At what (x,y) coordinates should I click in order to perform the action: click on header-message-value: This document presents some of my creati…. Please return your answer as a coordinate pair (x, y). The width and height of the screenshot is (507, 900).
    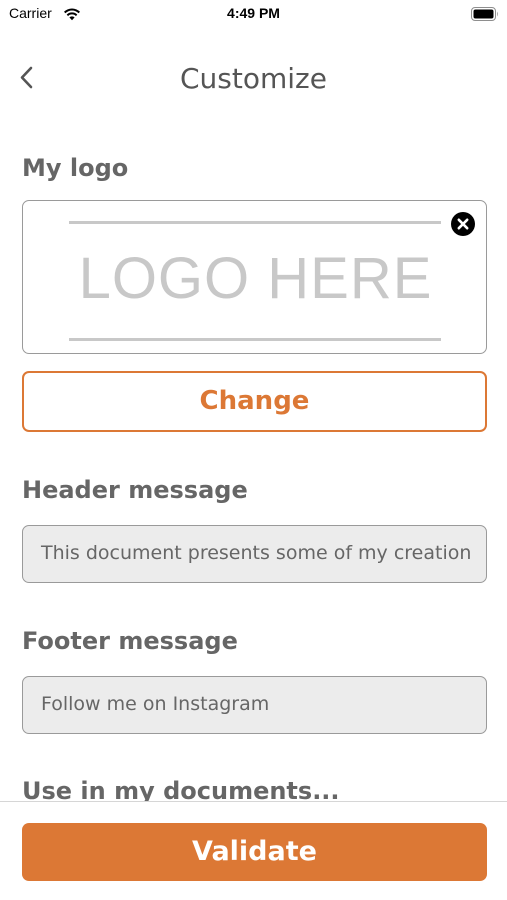
    Looking at the image, I should click on (256, 553).